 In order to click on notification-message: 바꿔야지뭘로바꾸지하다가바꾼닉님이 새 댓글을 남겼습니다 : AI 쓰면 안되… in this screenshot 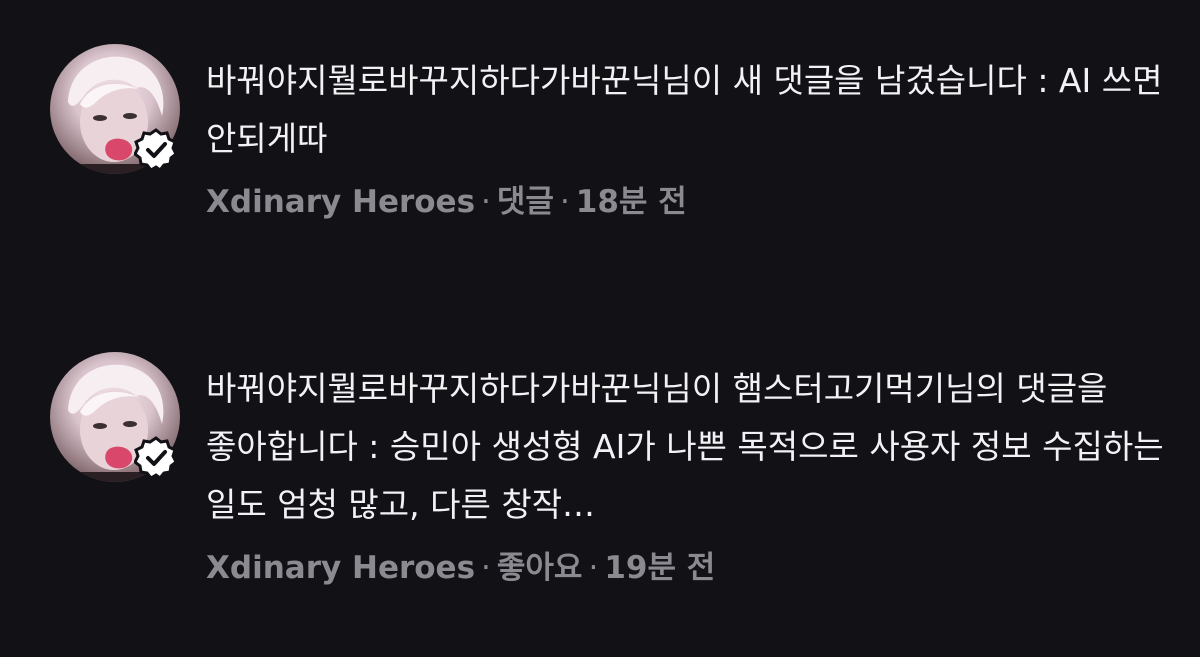, I will do `click(684, 109)`.